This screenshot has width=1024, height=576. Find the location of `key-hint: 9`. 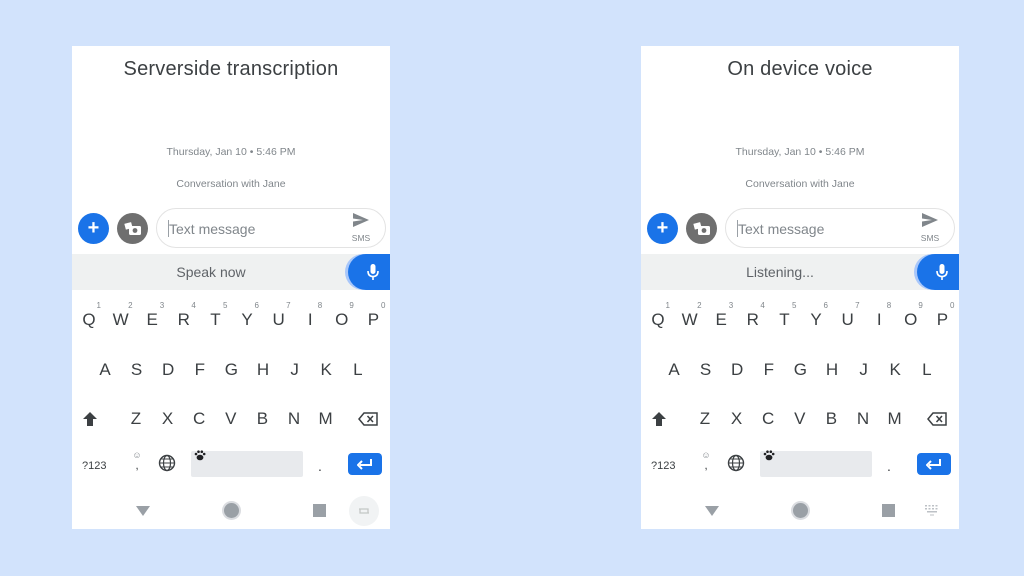

key-hint: 9 is located at coordinates (351, 305).